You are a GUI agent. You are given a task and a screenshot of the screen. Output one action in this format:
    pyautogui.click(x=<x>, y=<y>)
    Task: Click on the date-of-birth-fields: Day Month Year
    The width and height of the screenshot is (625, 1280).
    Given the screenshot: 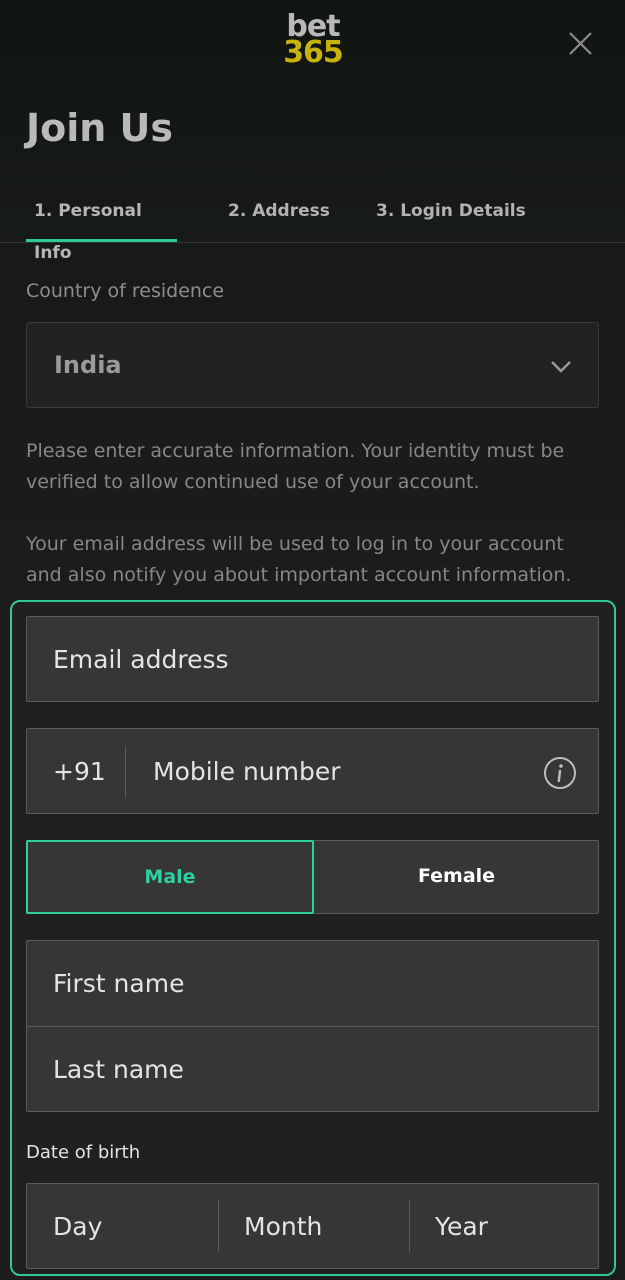 What is the action you would take?
    pyautogui.click(x=312, y=1226)
    